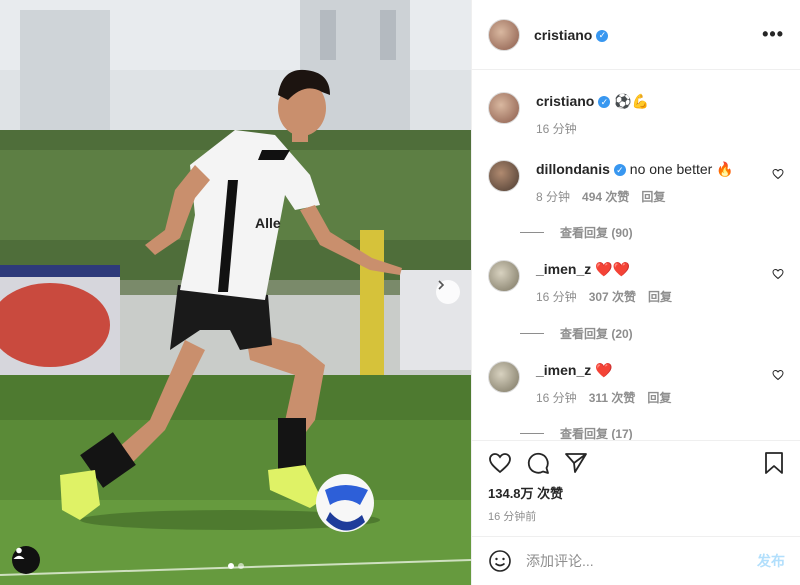  Describe the element at coordinates (638, 122) in the screenshot. I see `caption: cristiano ✓ ⚽💪 16 分钟` at that location.